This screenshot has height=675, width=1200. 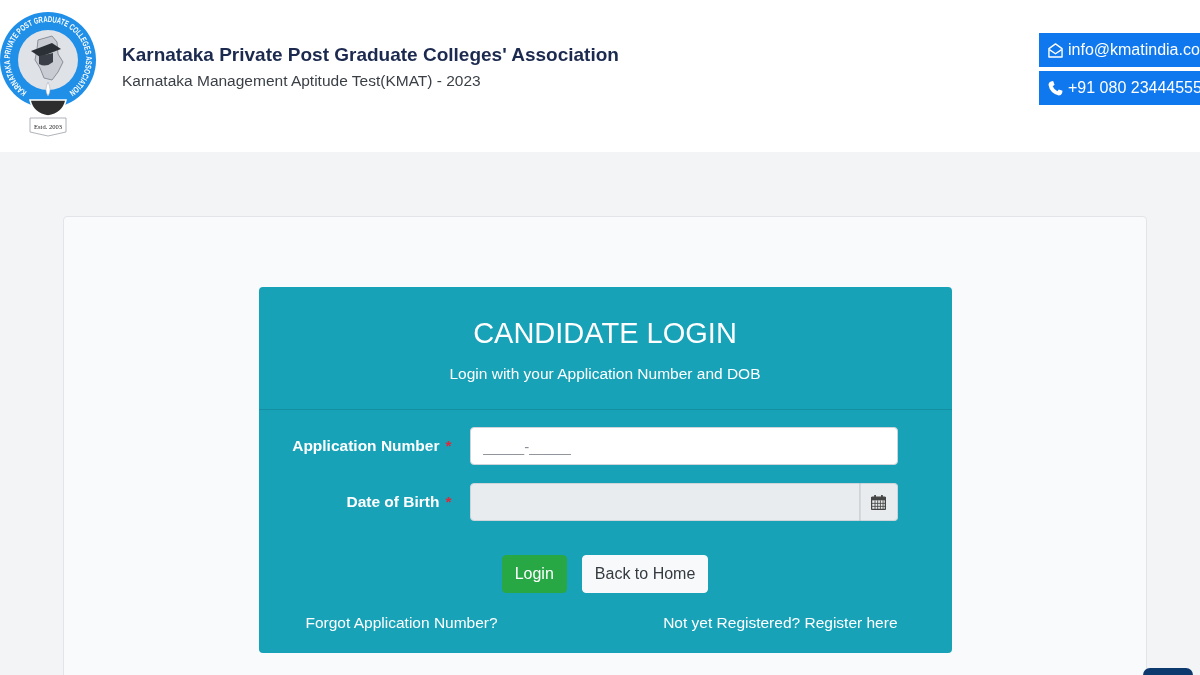 I want to click on back-to-home-button: Back to Home, so click(x=645, y=574).